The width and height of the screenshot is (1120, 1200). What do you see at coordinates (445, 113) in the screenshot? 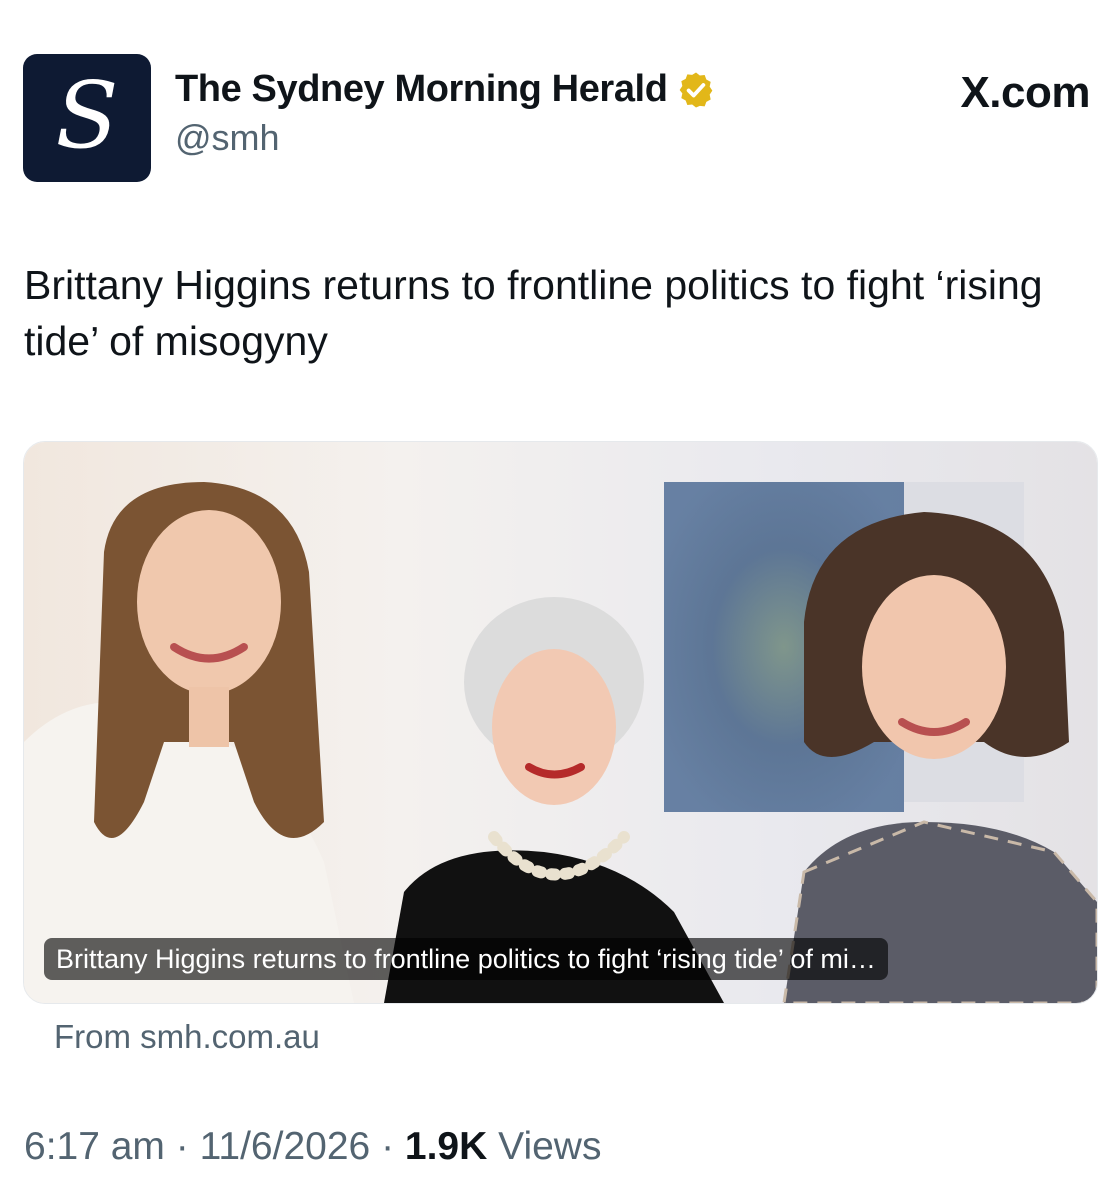
I see `author-block: The Sydney Morning Herald @smh` at bounding box center [445, 113].